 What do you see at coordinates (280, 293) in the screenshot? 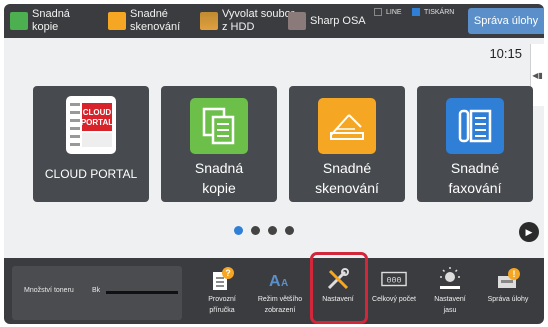
I see `shortcut-large-display: A A Režim většího zobrazení` at bounding box center [280, 293].